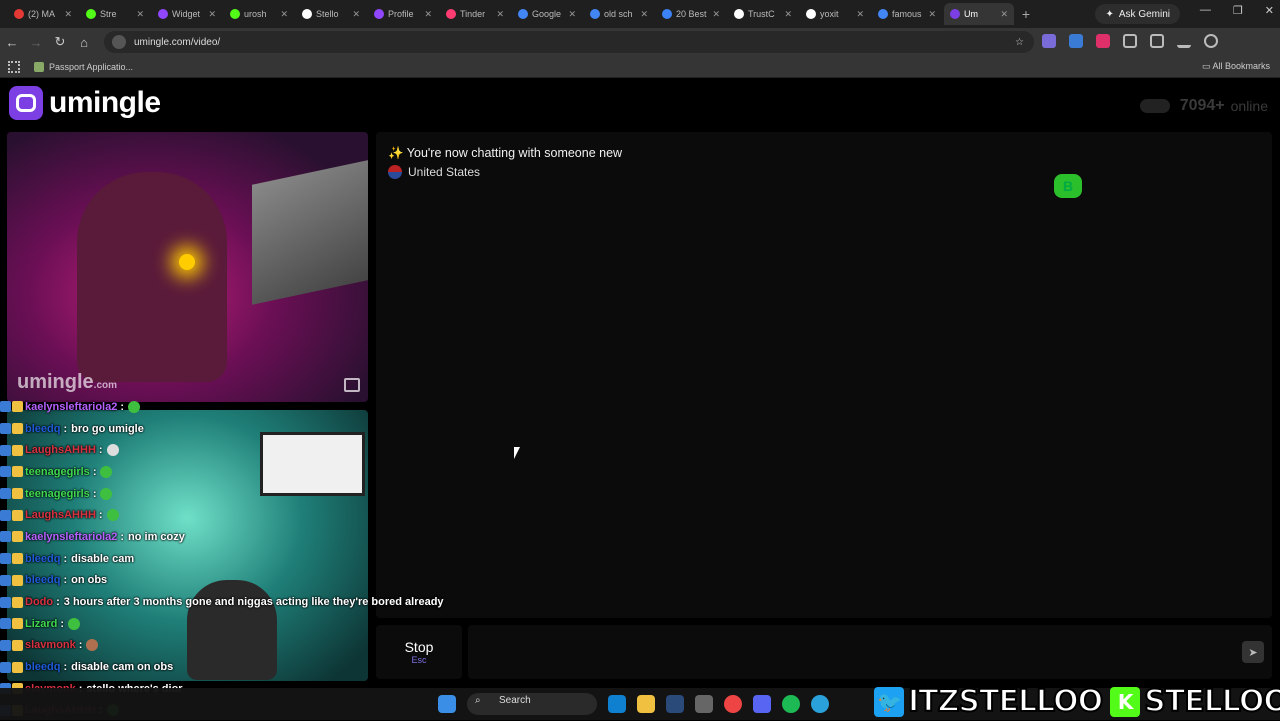  What do you see at coordinates (235, 515) in the screenshot?
I see `stream-chat-line: LaughsAHHH:` at bounding box center [235, 515].